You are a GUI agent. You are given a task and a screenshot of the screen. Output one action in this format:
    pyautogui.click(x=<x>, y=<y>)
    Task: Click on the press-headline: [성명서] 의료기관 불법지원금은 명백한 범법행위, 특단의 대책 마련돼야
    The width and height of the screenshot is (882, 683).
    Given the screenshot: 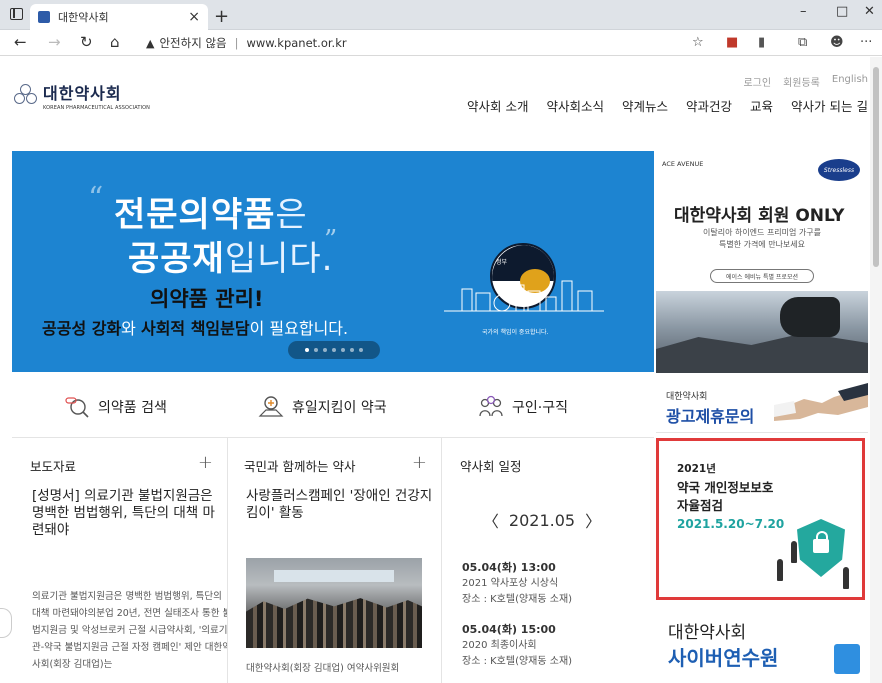 What is the action you would take?
    pyautogui.click(x=127, y=513)
    